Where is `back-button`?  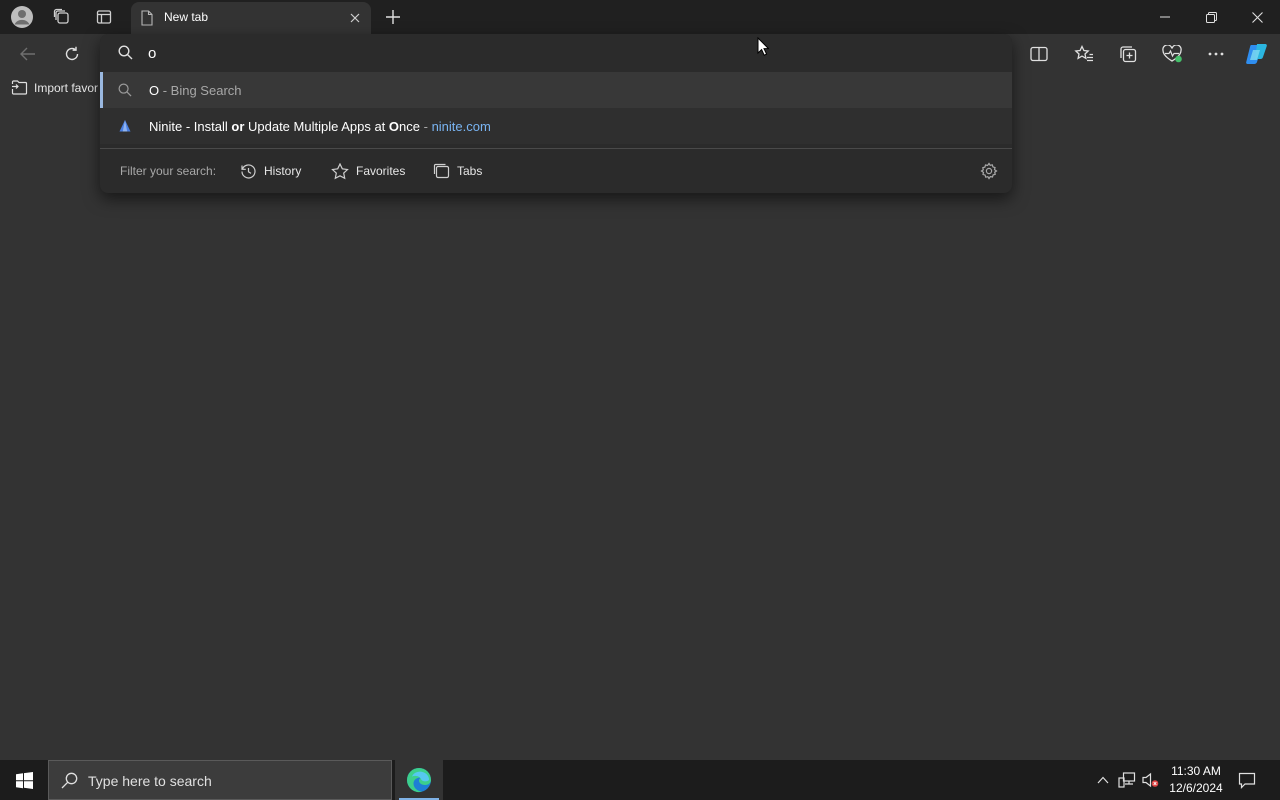
back-button is located at coordinates (28, 54).